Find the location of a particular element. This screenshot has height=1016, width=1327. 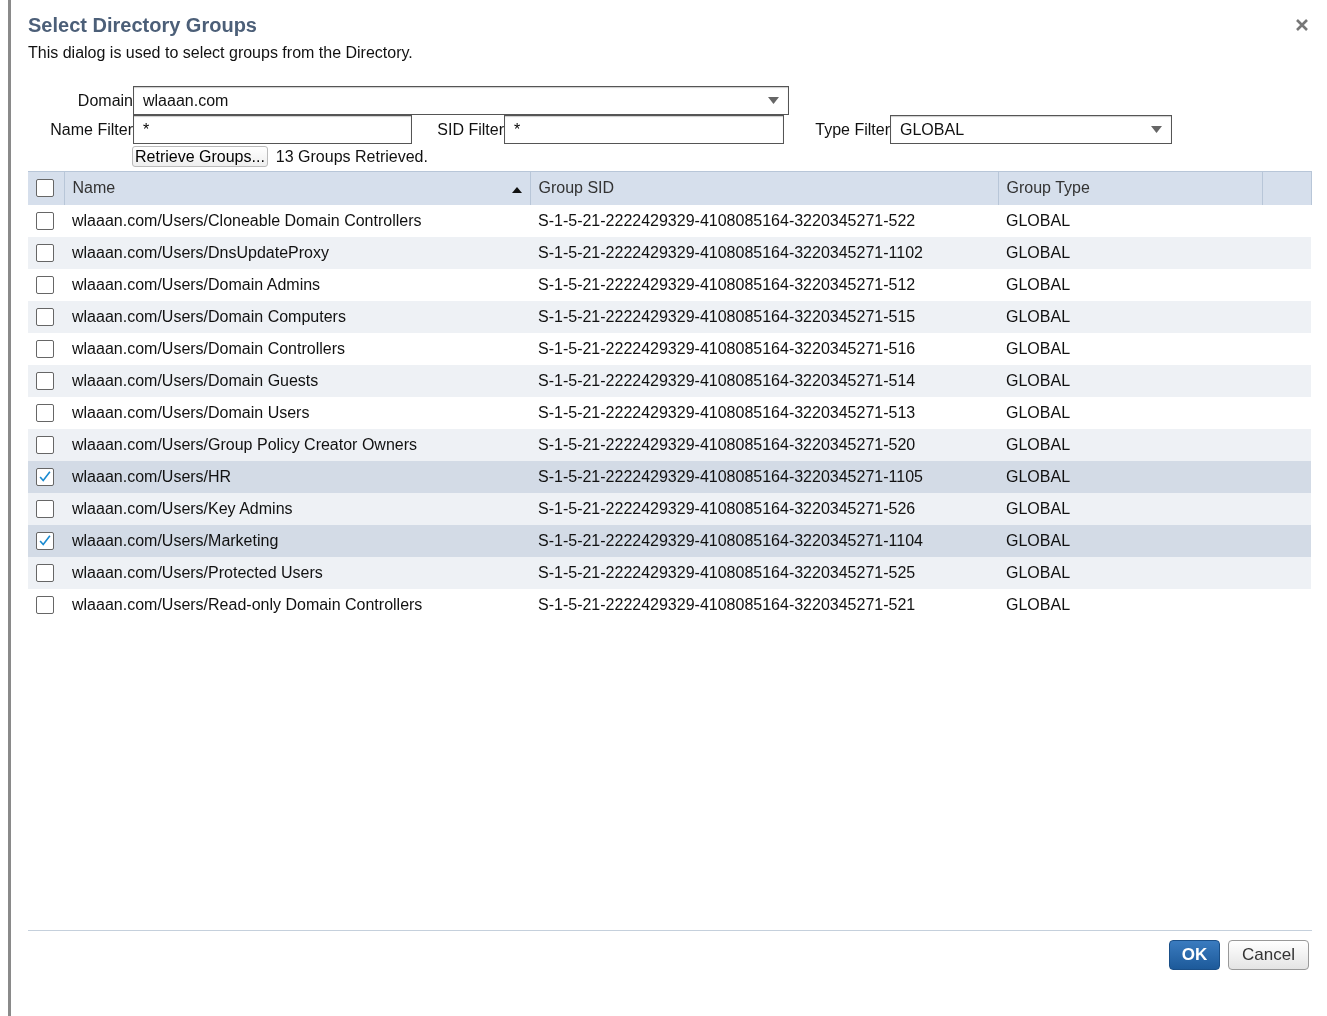

close-icon is located at coordinates (1302, 25).